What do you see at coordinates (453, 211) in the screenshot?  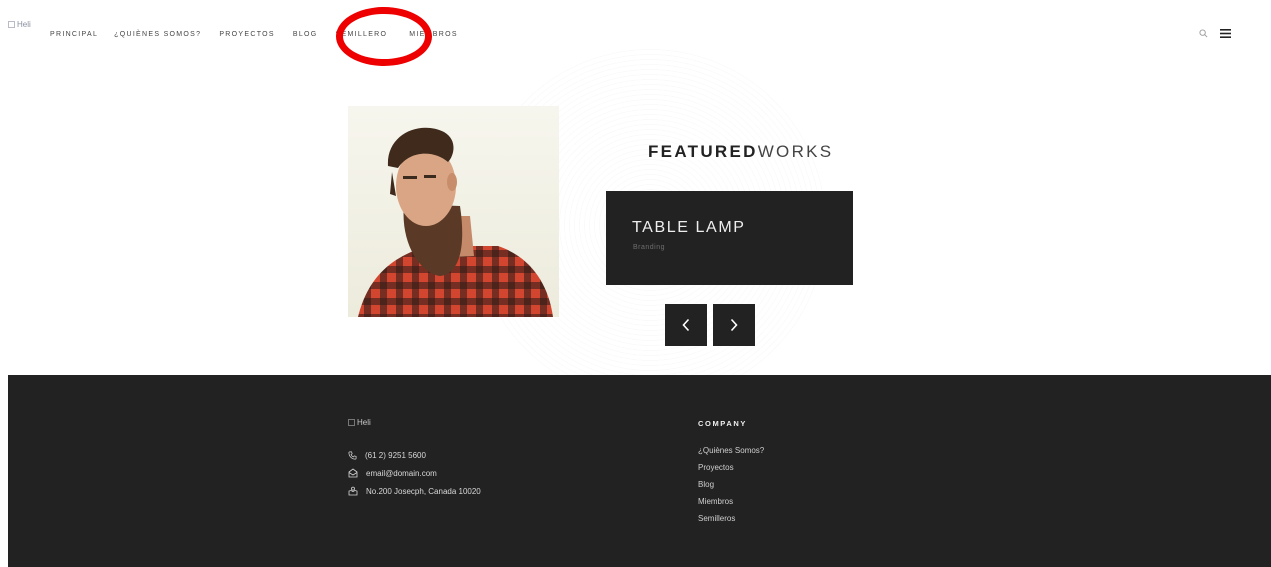 I see `featured-portrait-image` at bounding box center [453, 211].